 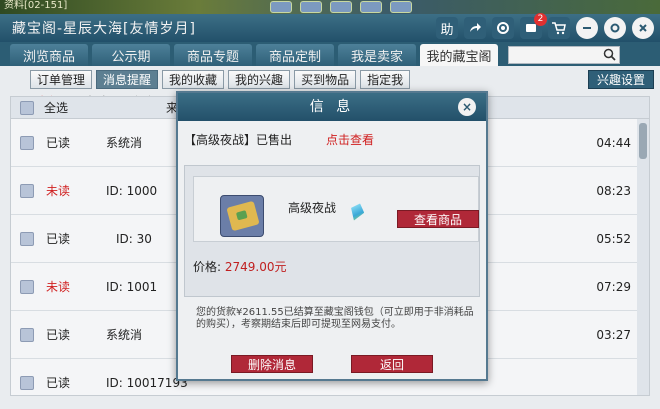 I want to click on dialog-title: 信 息, so click(x=332, y=107).